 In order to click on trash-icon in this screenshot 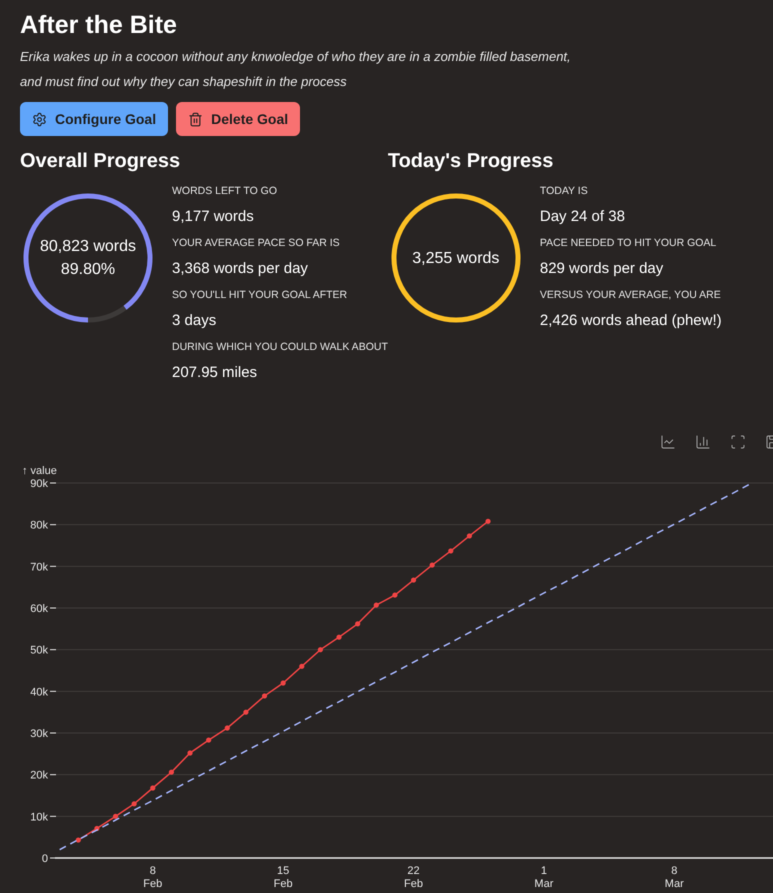, I will do `click(196, 119)`.